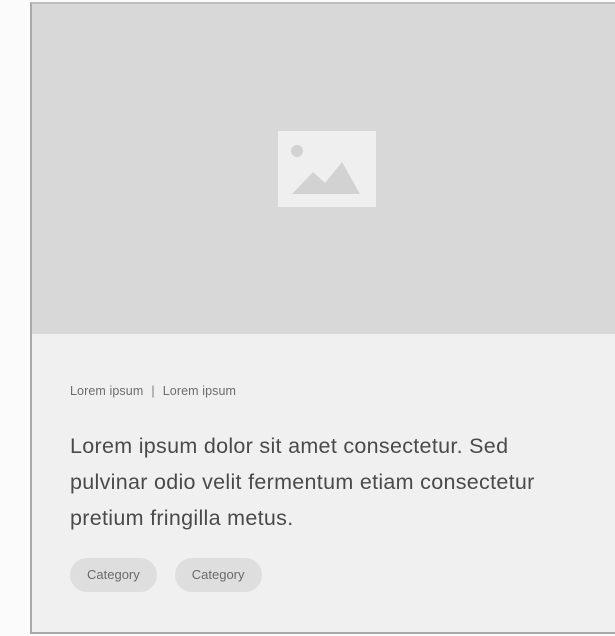  Describe the element at coordinates (199, 391) in the screenshot. I see `meta-right-label: Lorem ipsum` at that location.